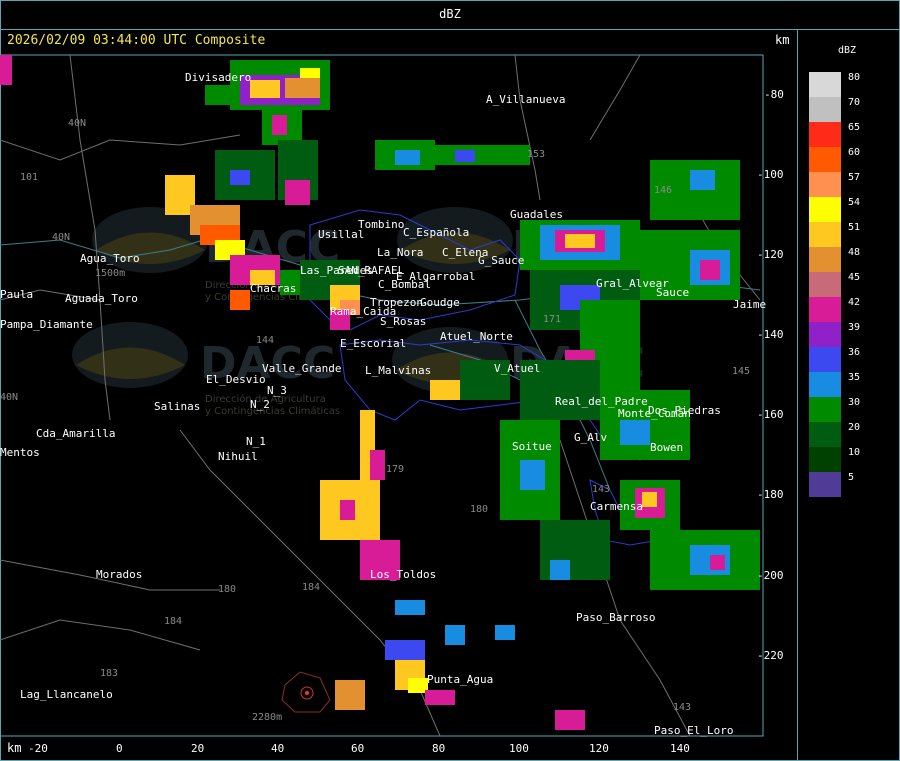  I want to click on place-label: Los_Toldos, so click(403, 574).